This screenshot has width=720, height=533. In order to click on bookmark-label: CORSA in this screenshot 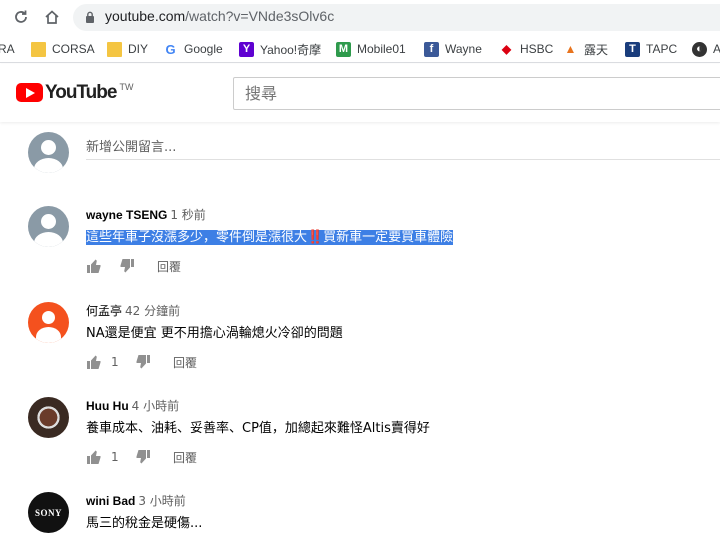, I will do `click(73, 49)`.